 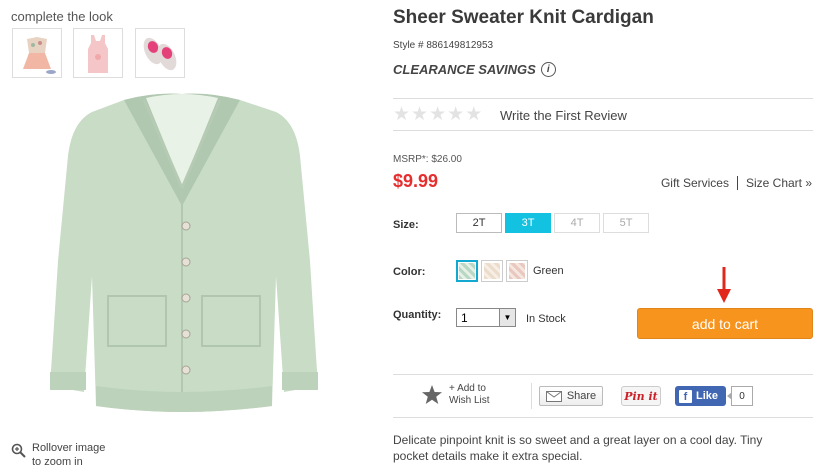 What do you see at coordinates (725, 323) in the screenshot?
I see `add-to-cart-button: add to cart` at bounding box center [725, 323].